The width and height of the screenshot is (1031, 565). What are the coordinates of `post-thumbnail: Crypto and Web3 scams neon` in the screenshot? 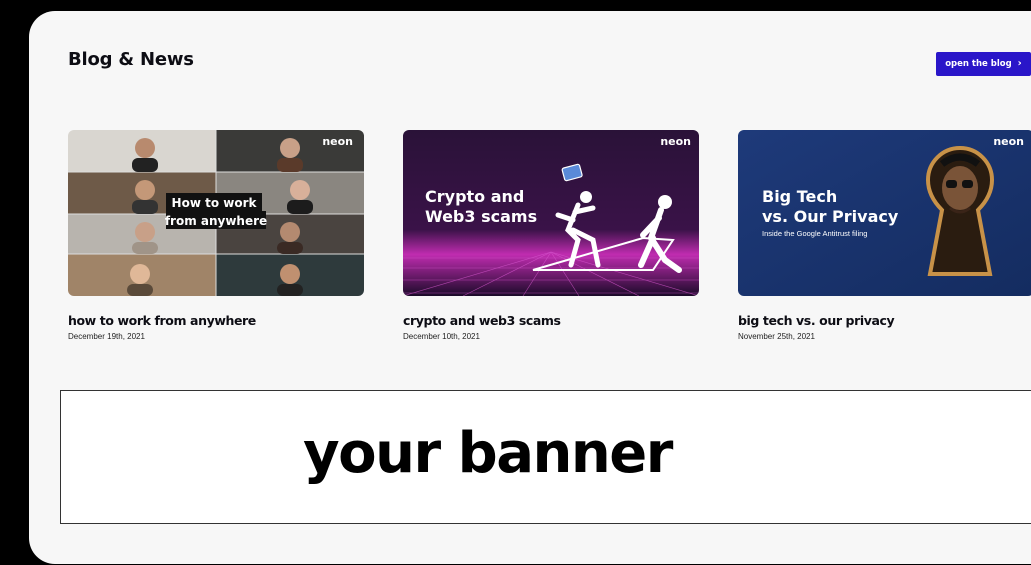 It's located at (551, 213).